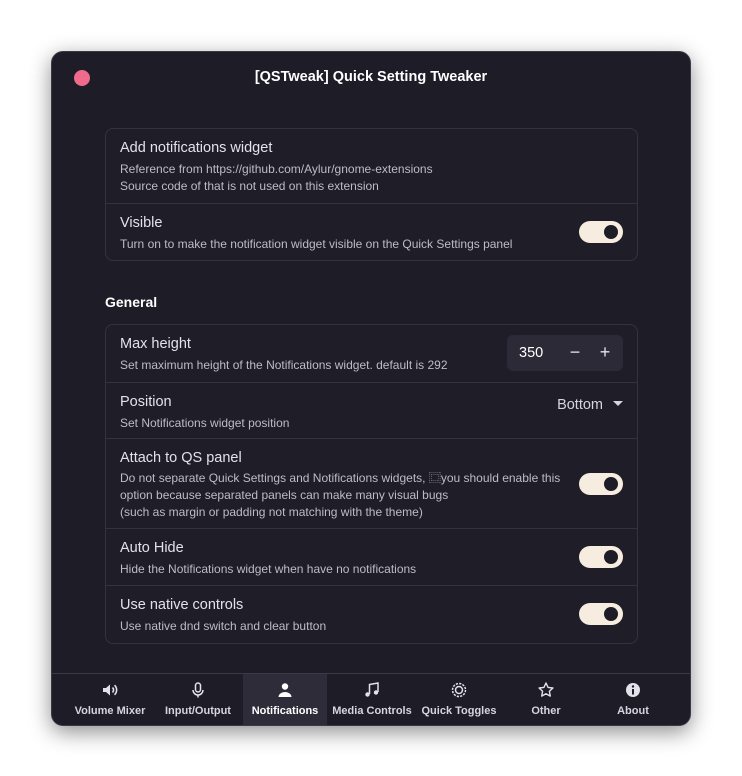  What do you see at coordinates (198, 690) in the screenshot?
I see `microphone-icon` at bounding box center [198, 690].